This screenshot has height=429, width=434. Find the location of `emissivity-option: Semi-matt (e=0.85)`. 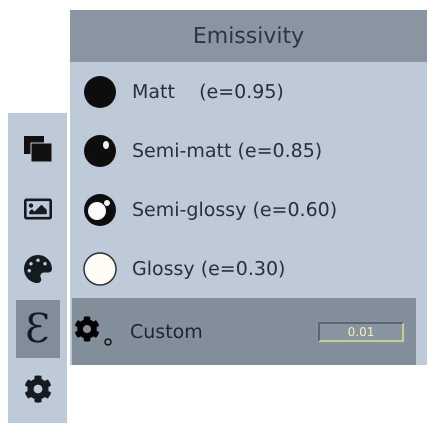

emissivity-option: Semi-matt (e=0.85) is located at coordinates (248, 150).